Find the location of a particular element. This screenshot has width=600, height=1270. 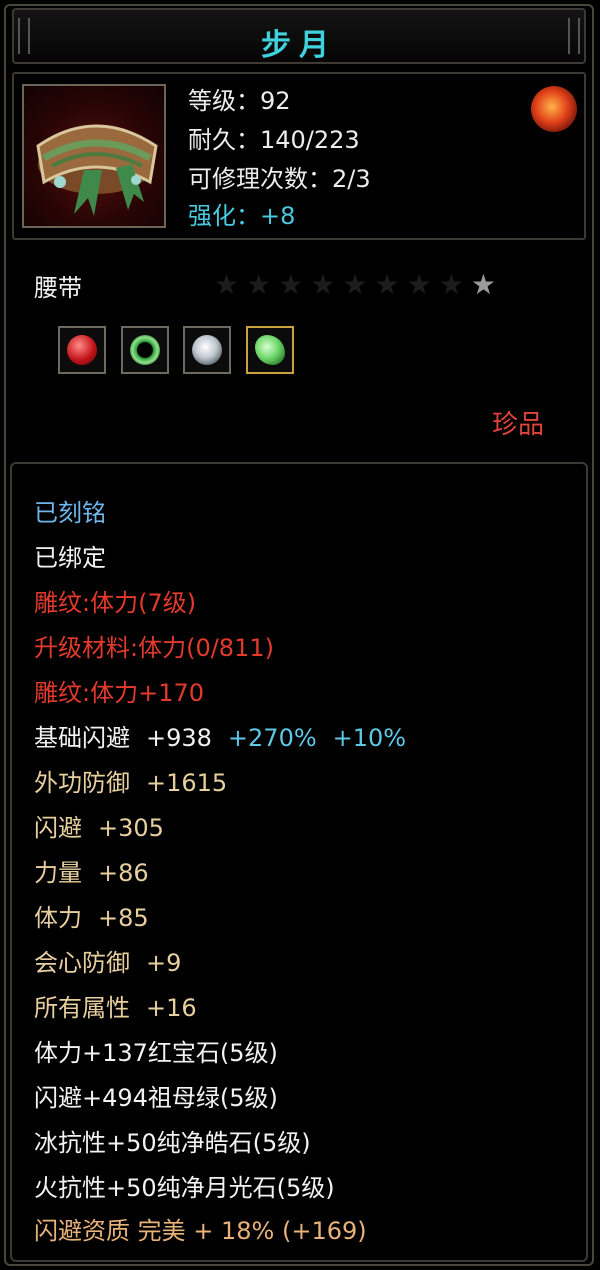

all-attributes-row: 所有属性 +16 is located at coordinates (115, 1008).